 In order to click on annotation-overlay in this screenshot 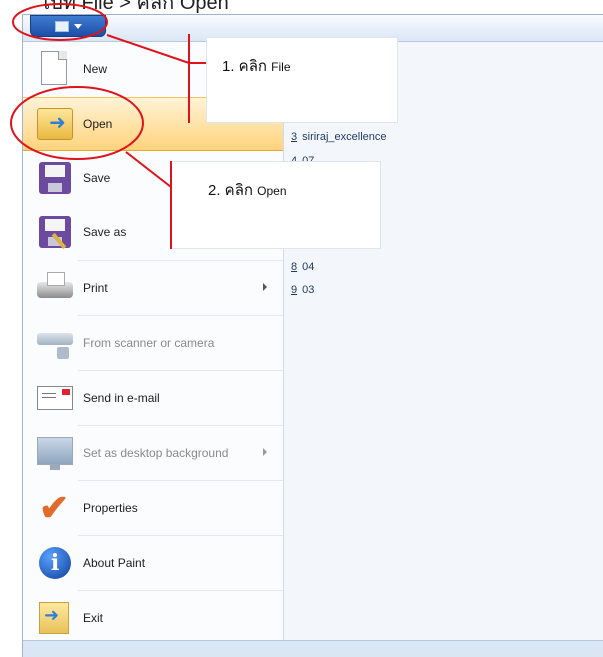, I will do `click(108, 126)`.